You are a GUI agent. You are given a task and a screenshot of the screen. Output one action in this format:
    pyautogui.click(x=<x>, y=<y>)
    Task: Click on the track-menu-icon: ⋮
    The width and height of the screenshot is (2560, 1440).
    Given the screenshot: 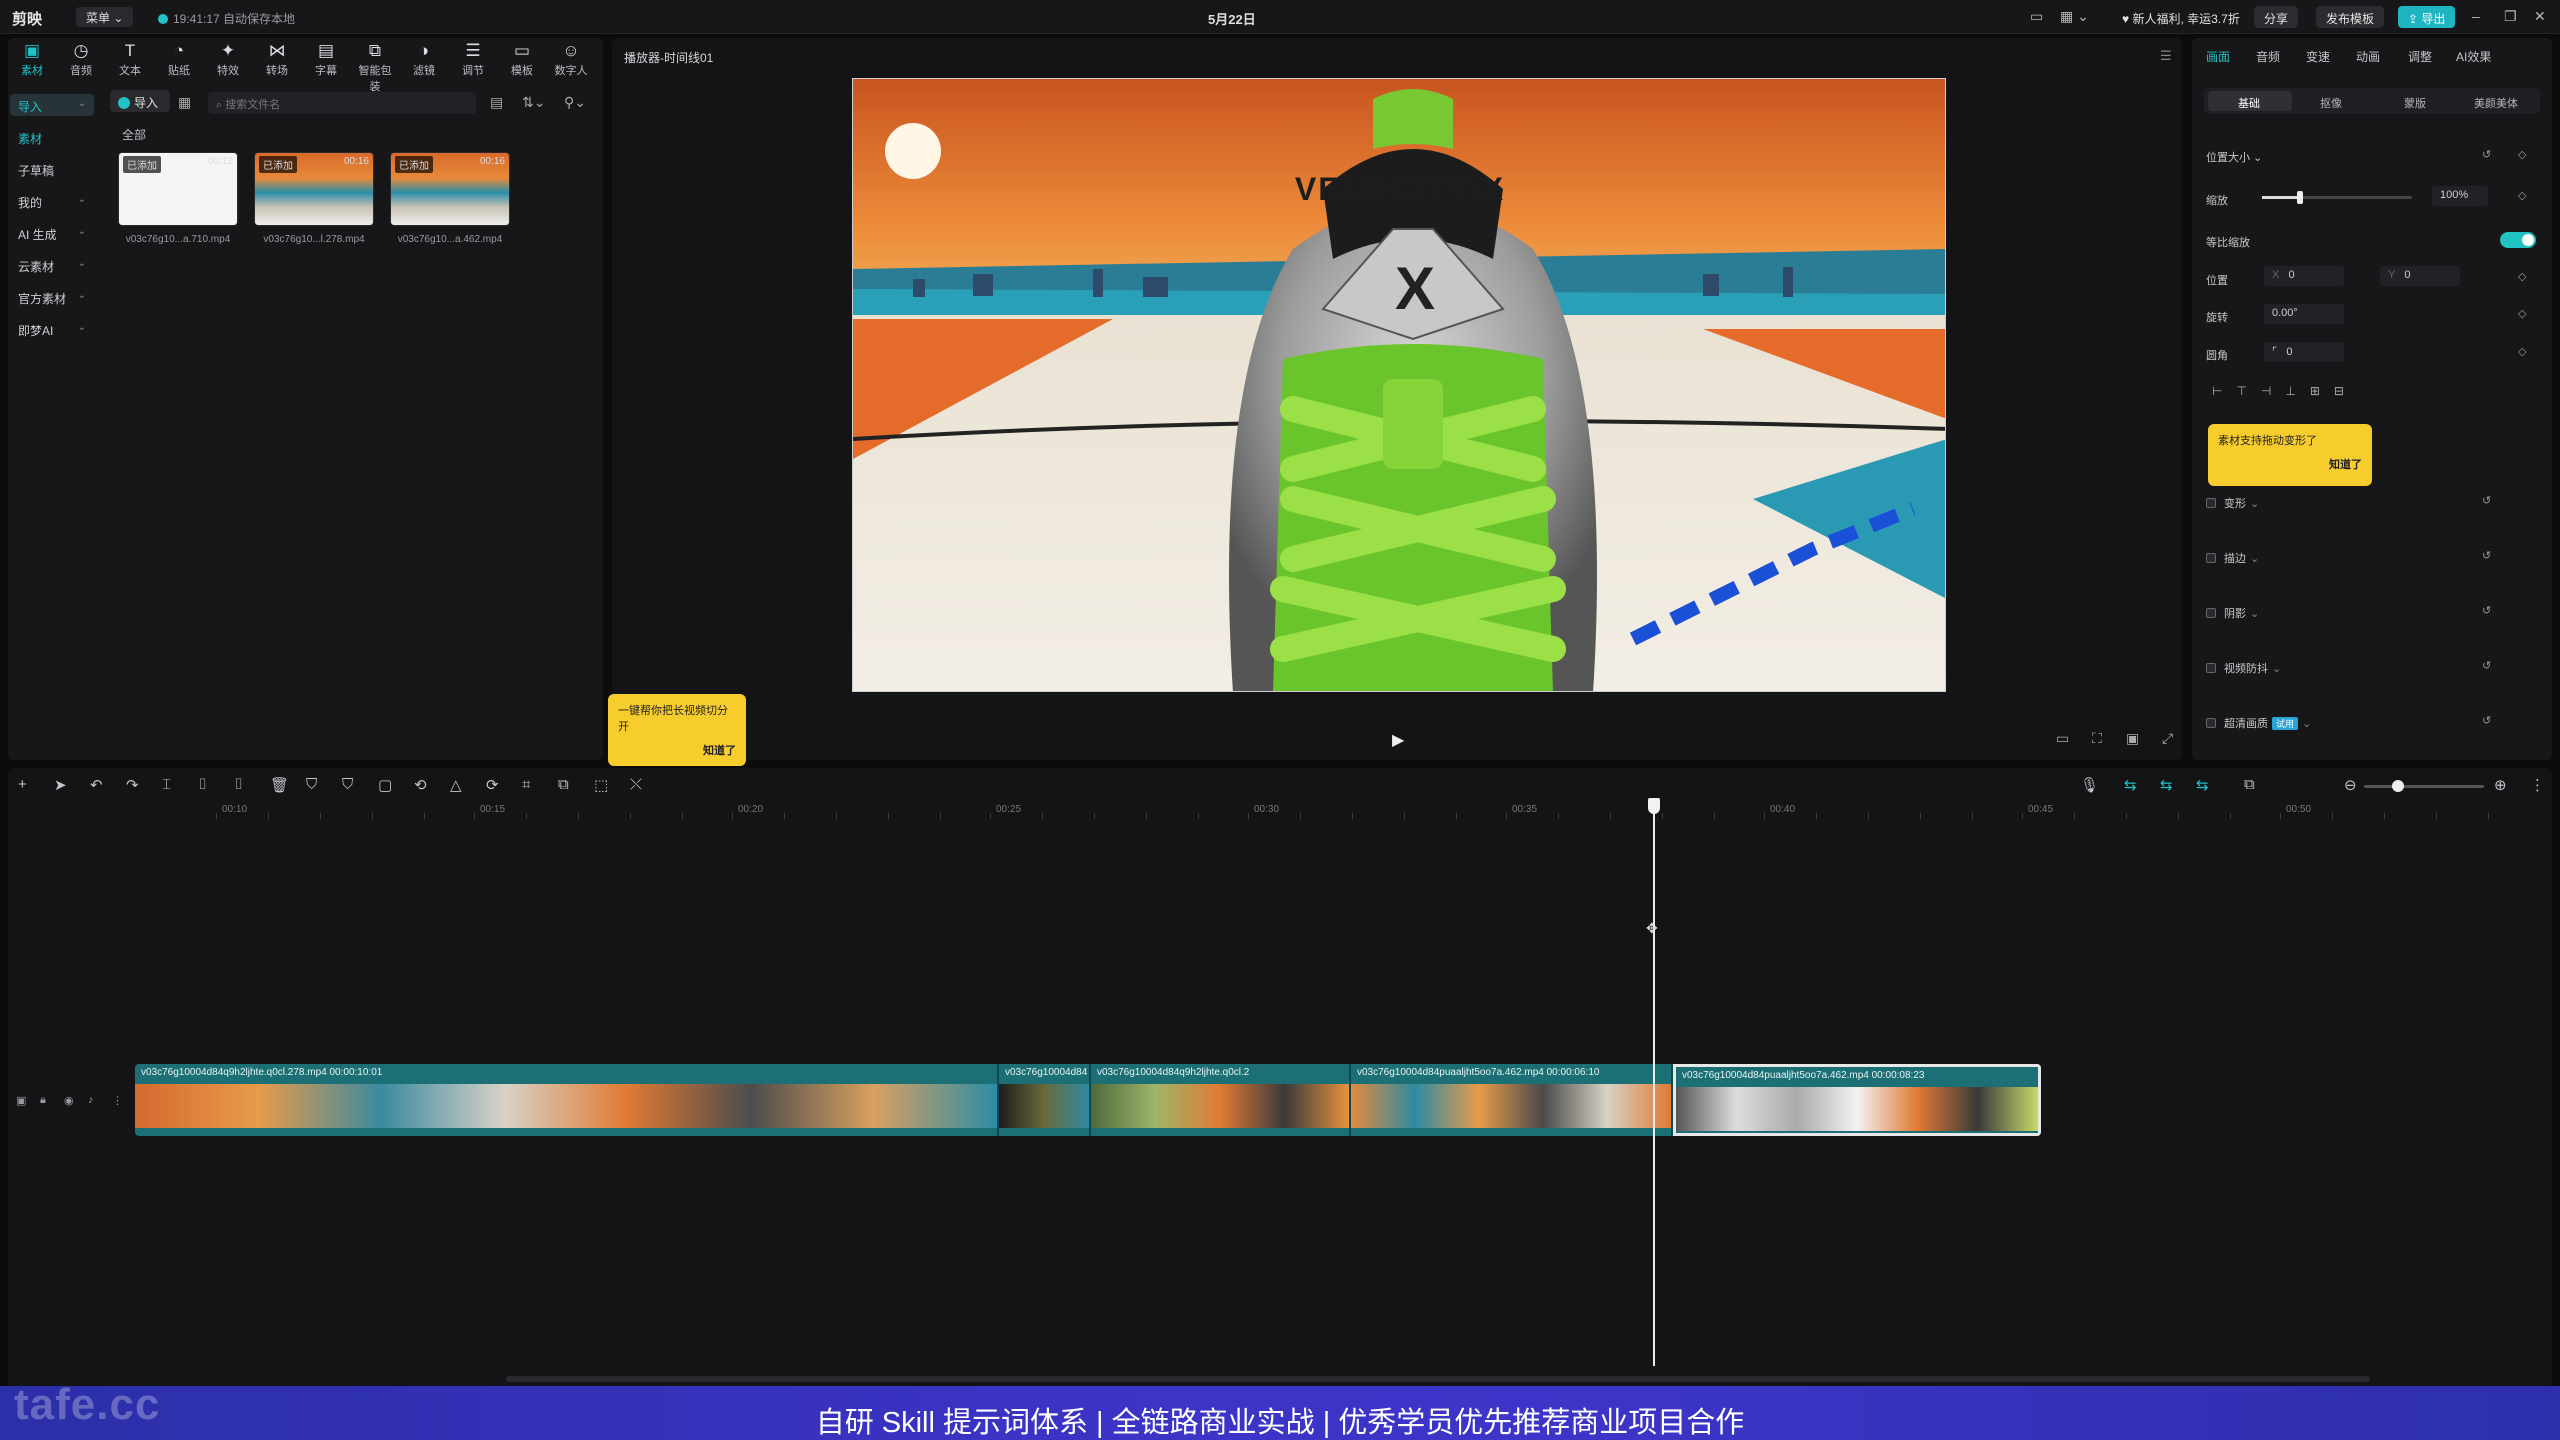 What is the action you would take?
    pyautogui.click(x=117, y=1100)
    